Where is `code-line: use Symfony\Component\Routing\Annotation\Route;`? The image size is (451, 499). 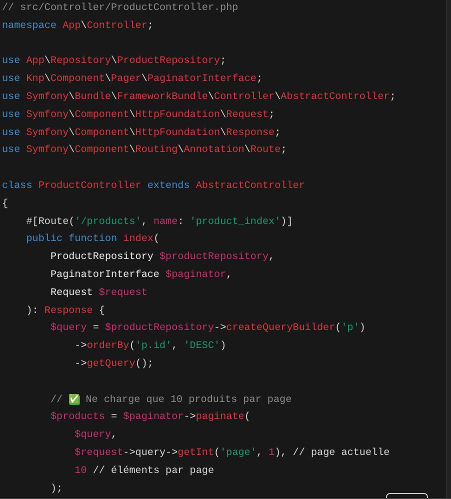 code-line: use Symfony\Component\Routing\Annotation\Route; is located at coordinates (144, 151).